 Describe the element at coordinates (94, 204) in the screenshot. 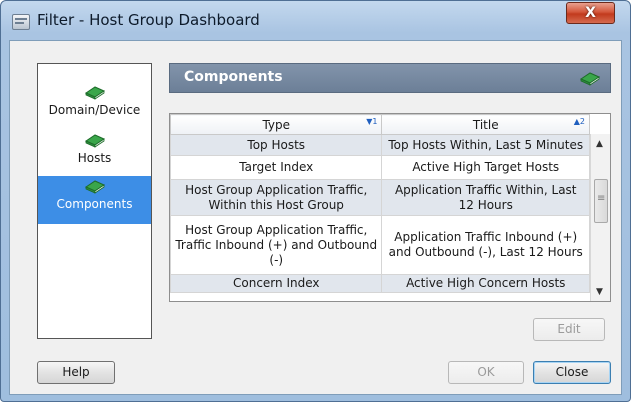

I see `nav-item-label: Components` at that location.